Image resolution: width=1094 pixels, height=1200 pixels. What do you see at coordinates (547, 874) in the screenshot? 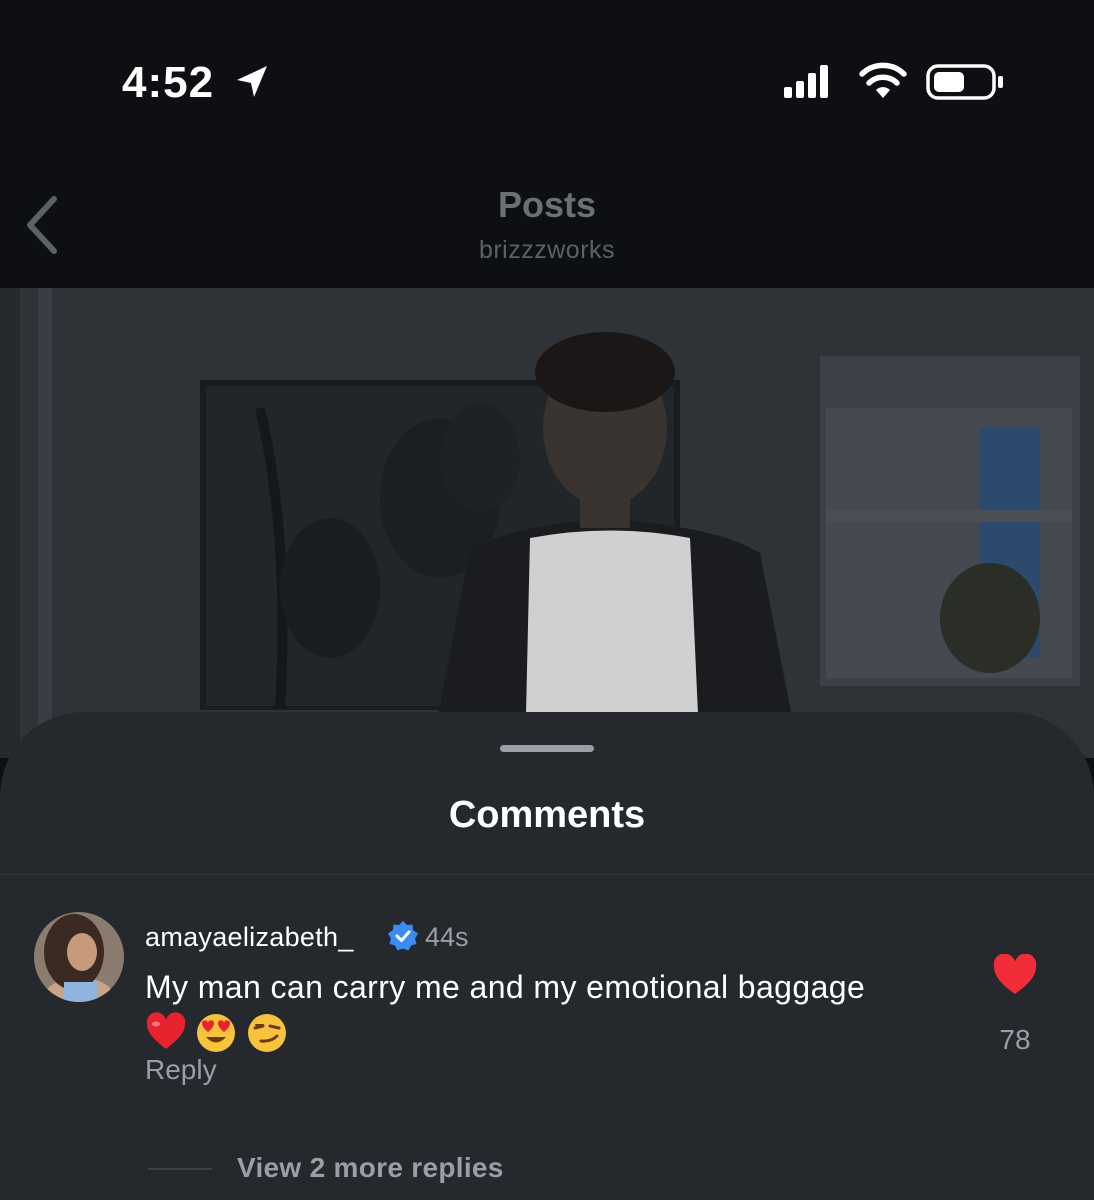
I see `sheet-divider` at bounding box center [547, 874].